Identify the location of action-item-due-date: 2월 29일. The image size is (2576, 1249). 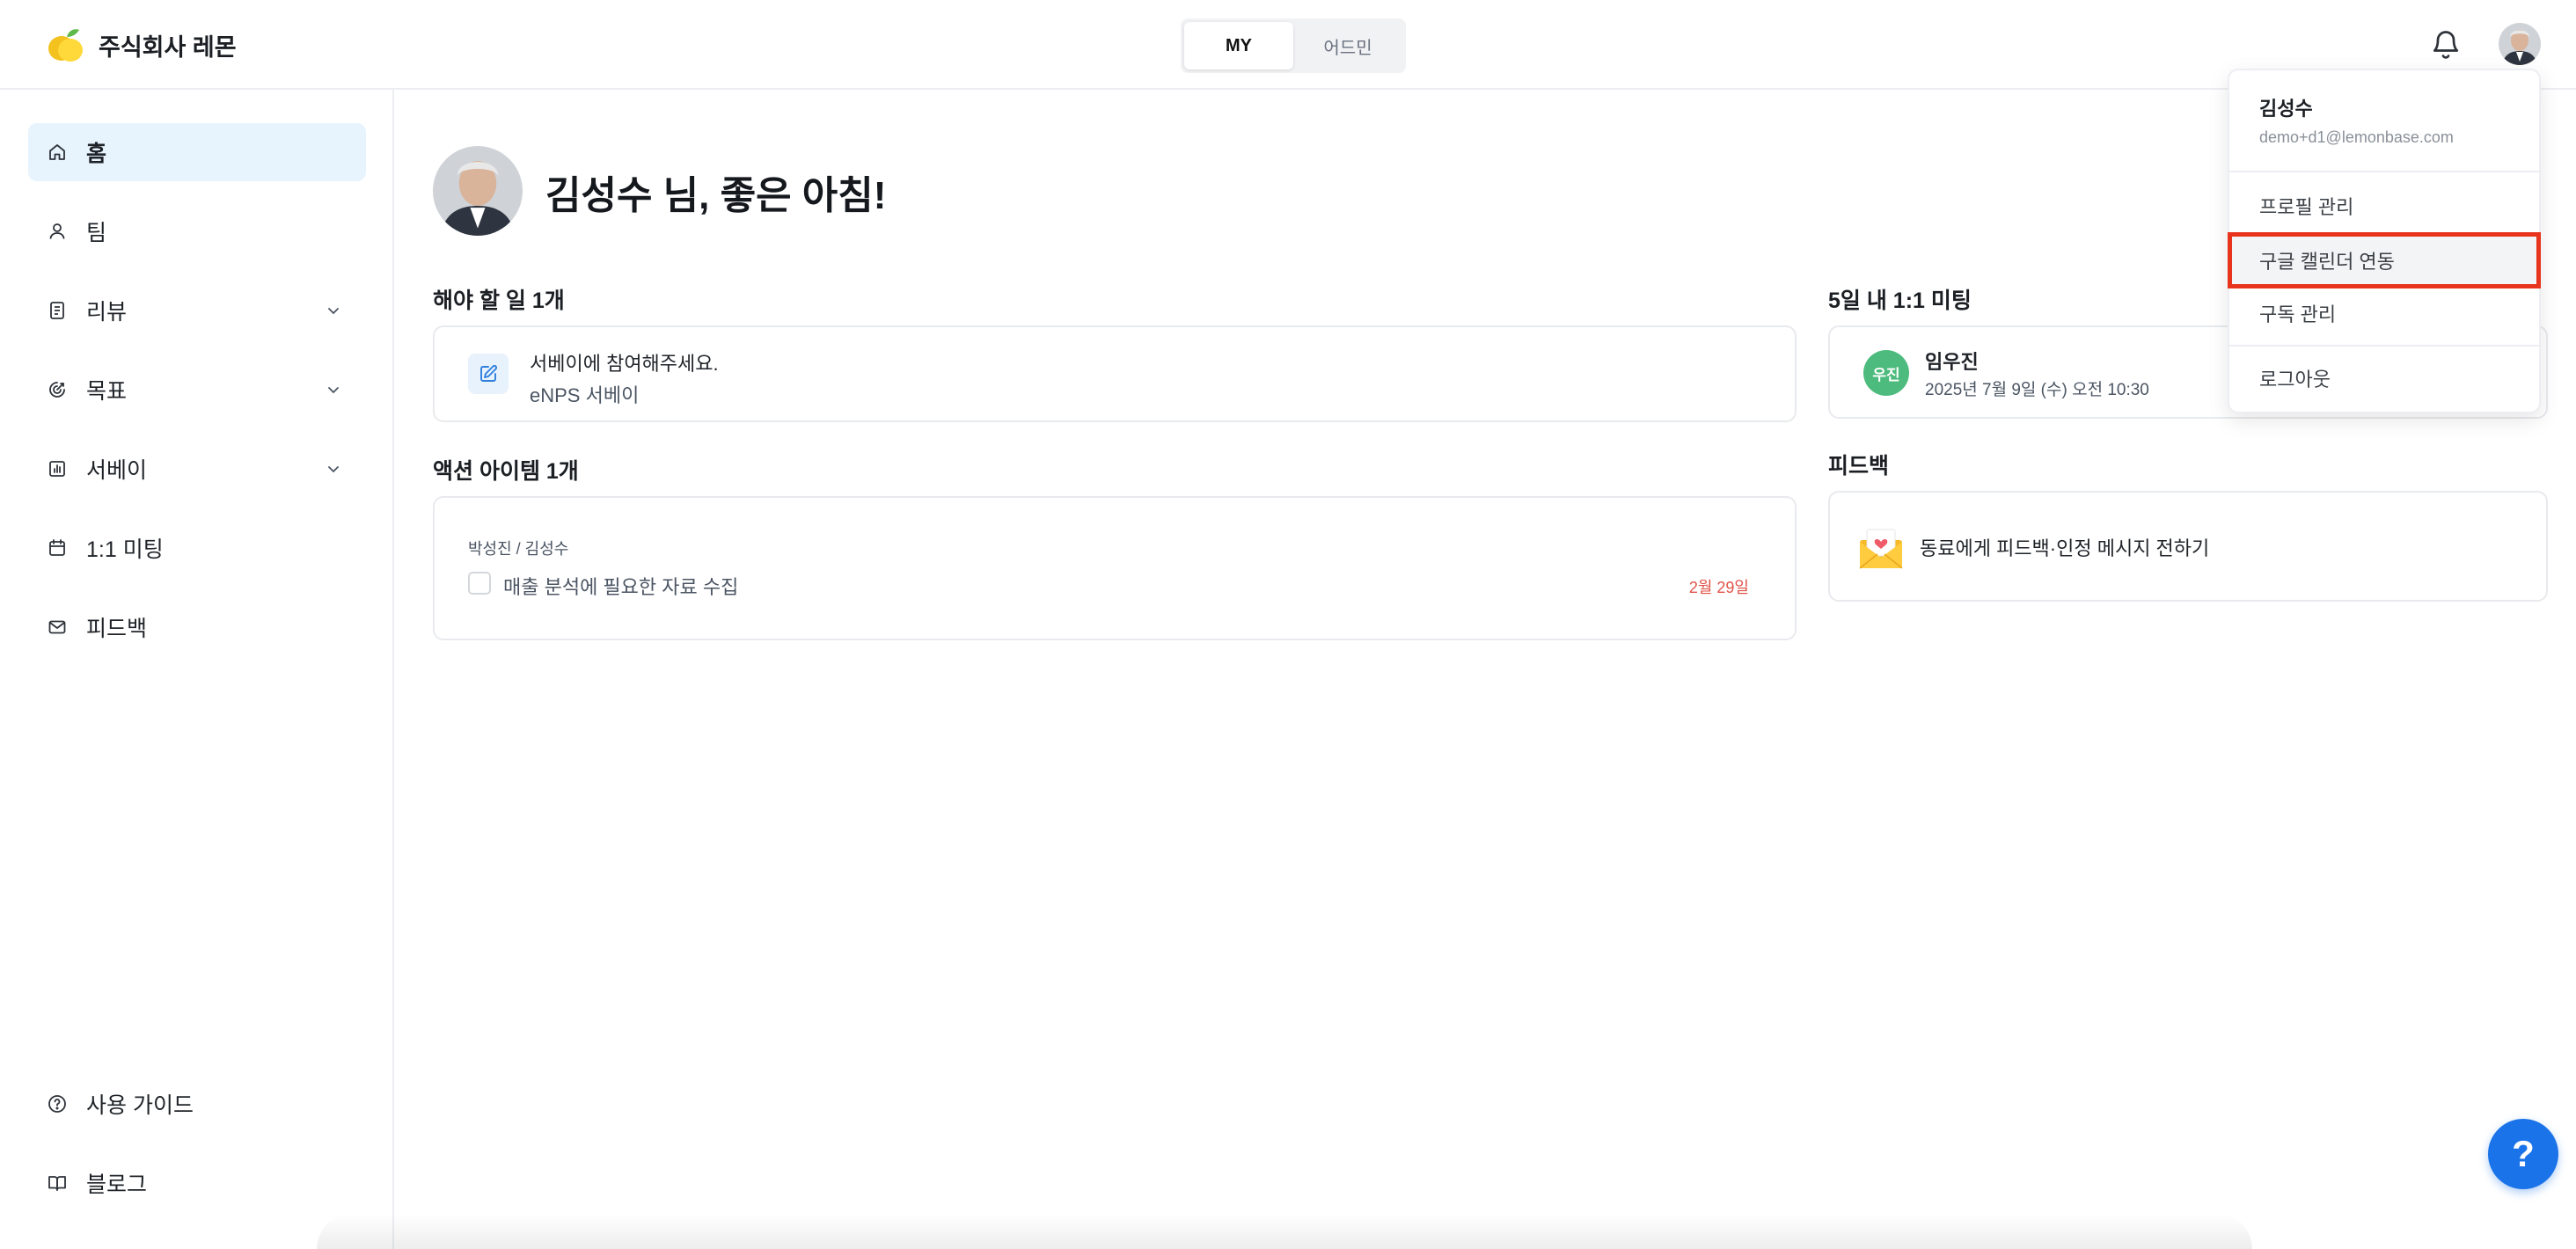
(1718, 588).